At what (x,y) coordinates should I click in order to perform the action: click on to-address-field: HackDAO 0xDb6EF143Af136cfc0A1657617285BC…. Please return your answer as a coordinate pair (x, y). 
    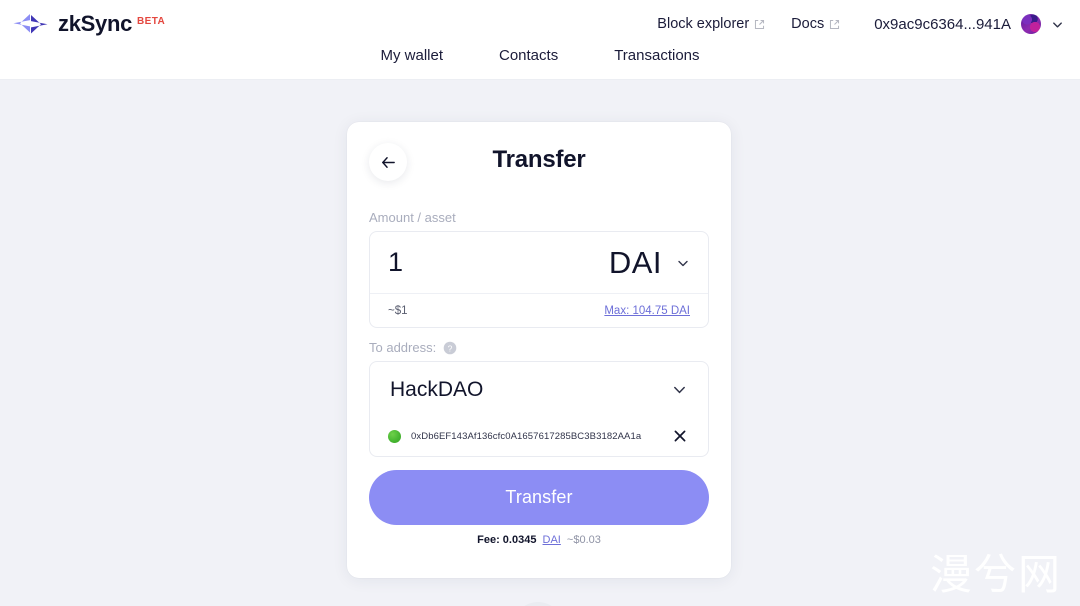
    Looking at the image, I should click on (539, 409).